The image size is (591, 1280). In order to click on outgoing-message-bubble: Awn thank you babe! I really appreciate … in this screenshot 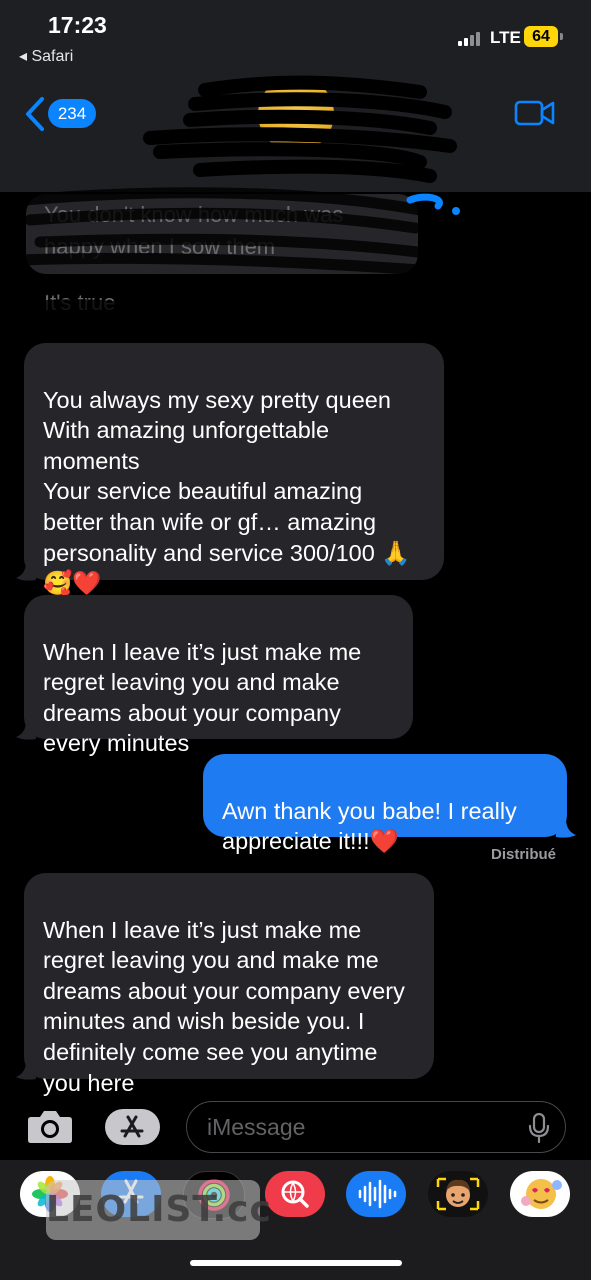, I will do `click(385, 804)`.